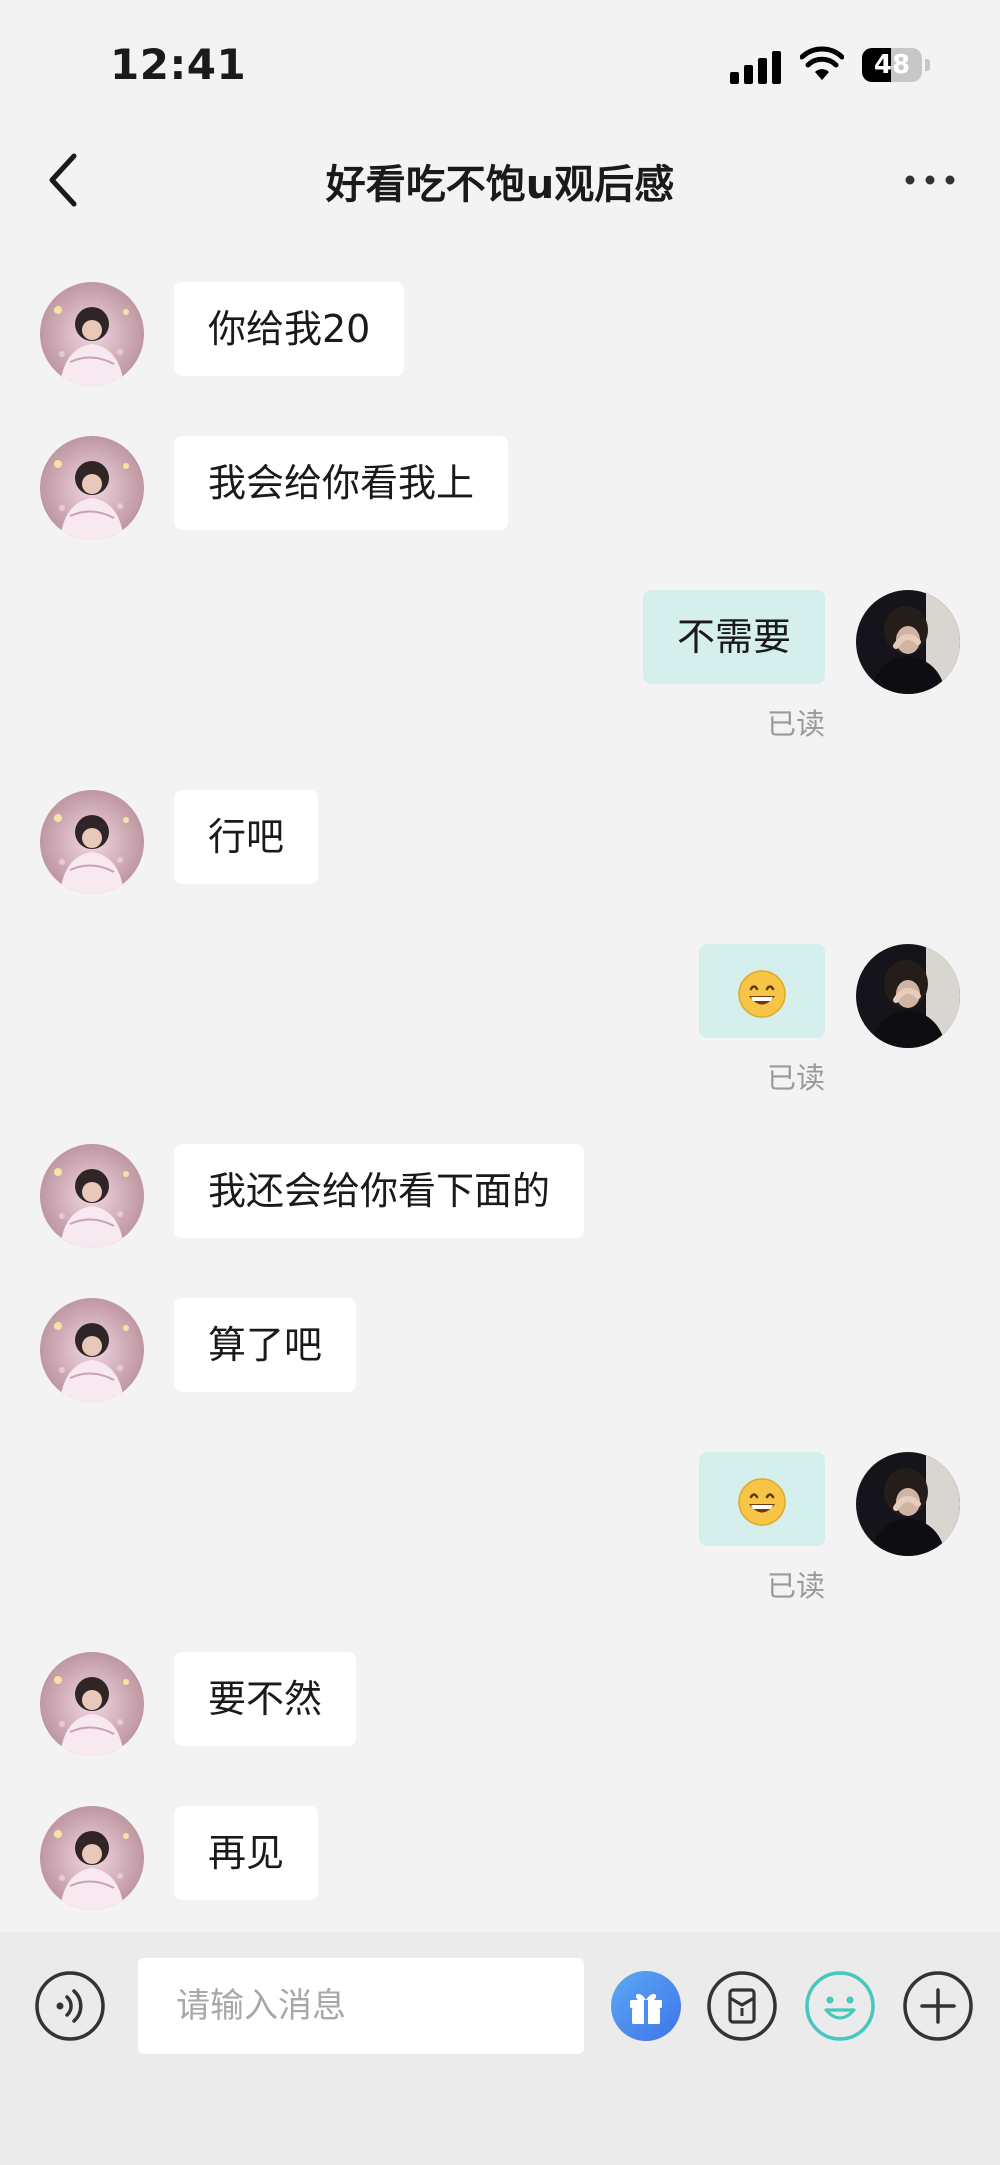 This screenshot has height=2165, width=1000. Describe the element at coordinates (246, 837) in the screenshot. I see `message-bubble: 行吧` at that location.